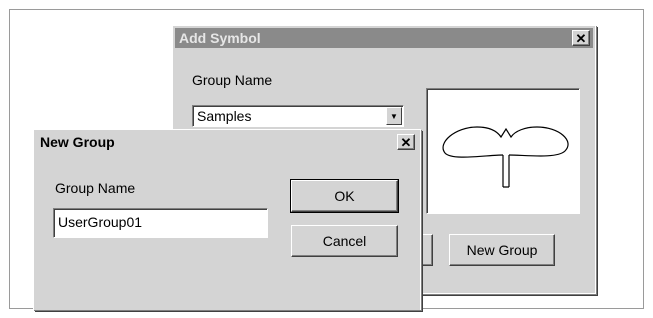 Image resolution: width=653 pixels, height=318 pixels. What do you see at coordinates (505, 157) in the screenshot?
I see `symbol-preview-icon` at bounding box center [505, 157].